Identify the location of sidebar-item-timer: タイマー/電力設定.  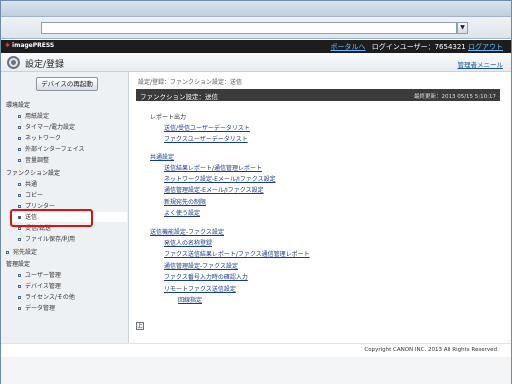
(46, 126).